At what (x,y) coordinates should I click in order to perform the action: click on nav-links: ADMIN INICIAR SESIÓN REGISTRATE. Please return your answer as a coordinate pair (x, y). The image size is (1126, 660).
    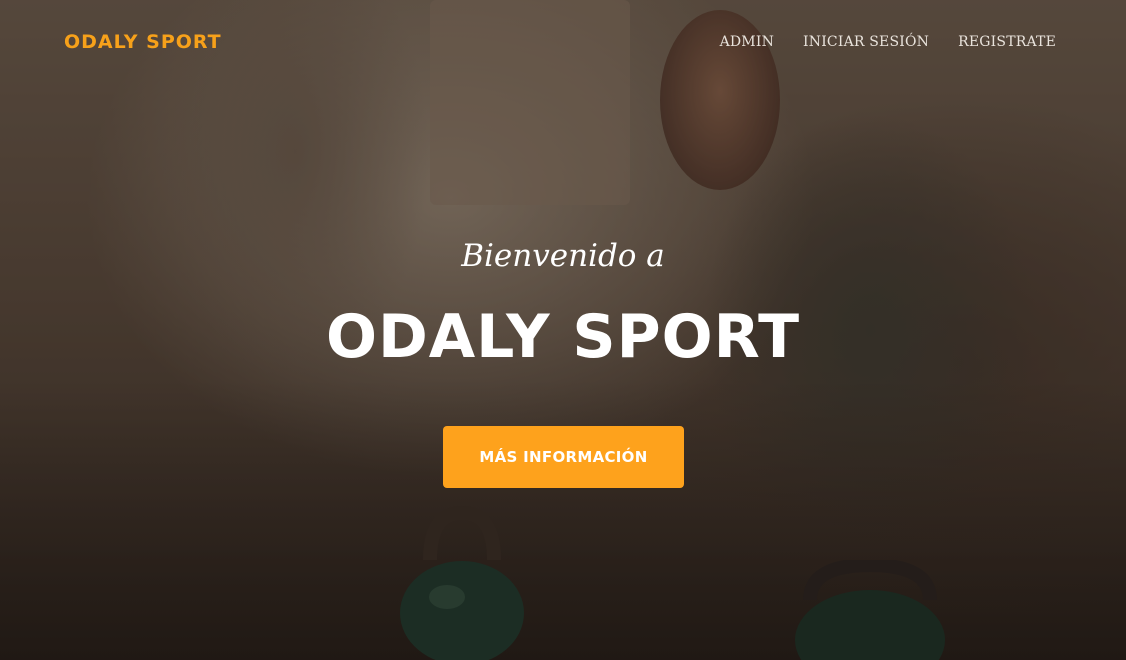
    Looking at the image, I should click on (888, 42).